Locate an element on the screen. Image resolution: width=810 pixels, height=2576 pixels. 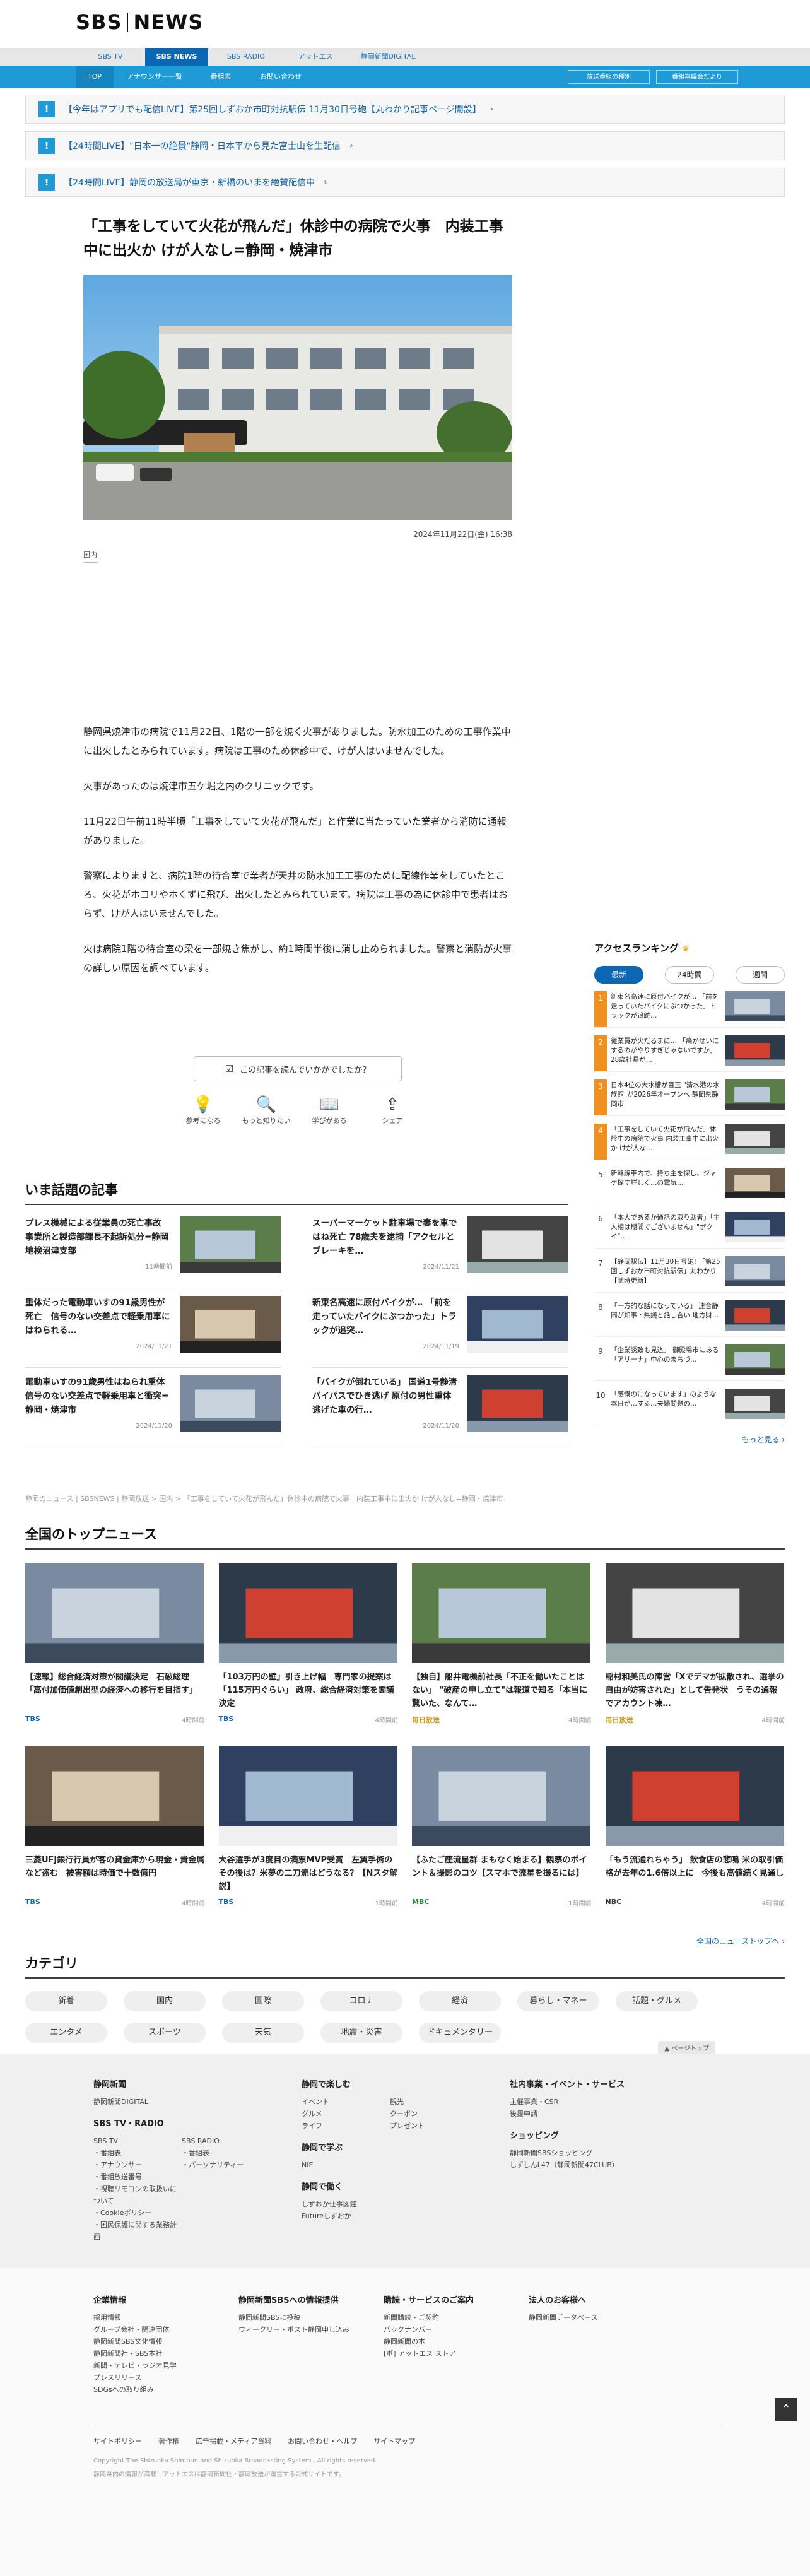
footer-bottom-link: サイトマップ is located at coordinates (394, 2441).